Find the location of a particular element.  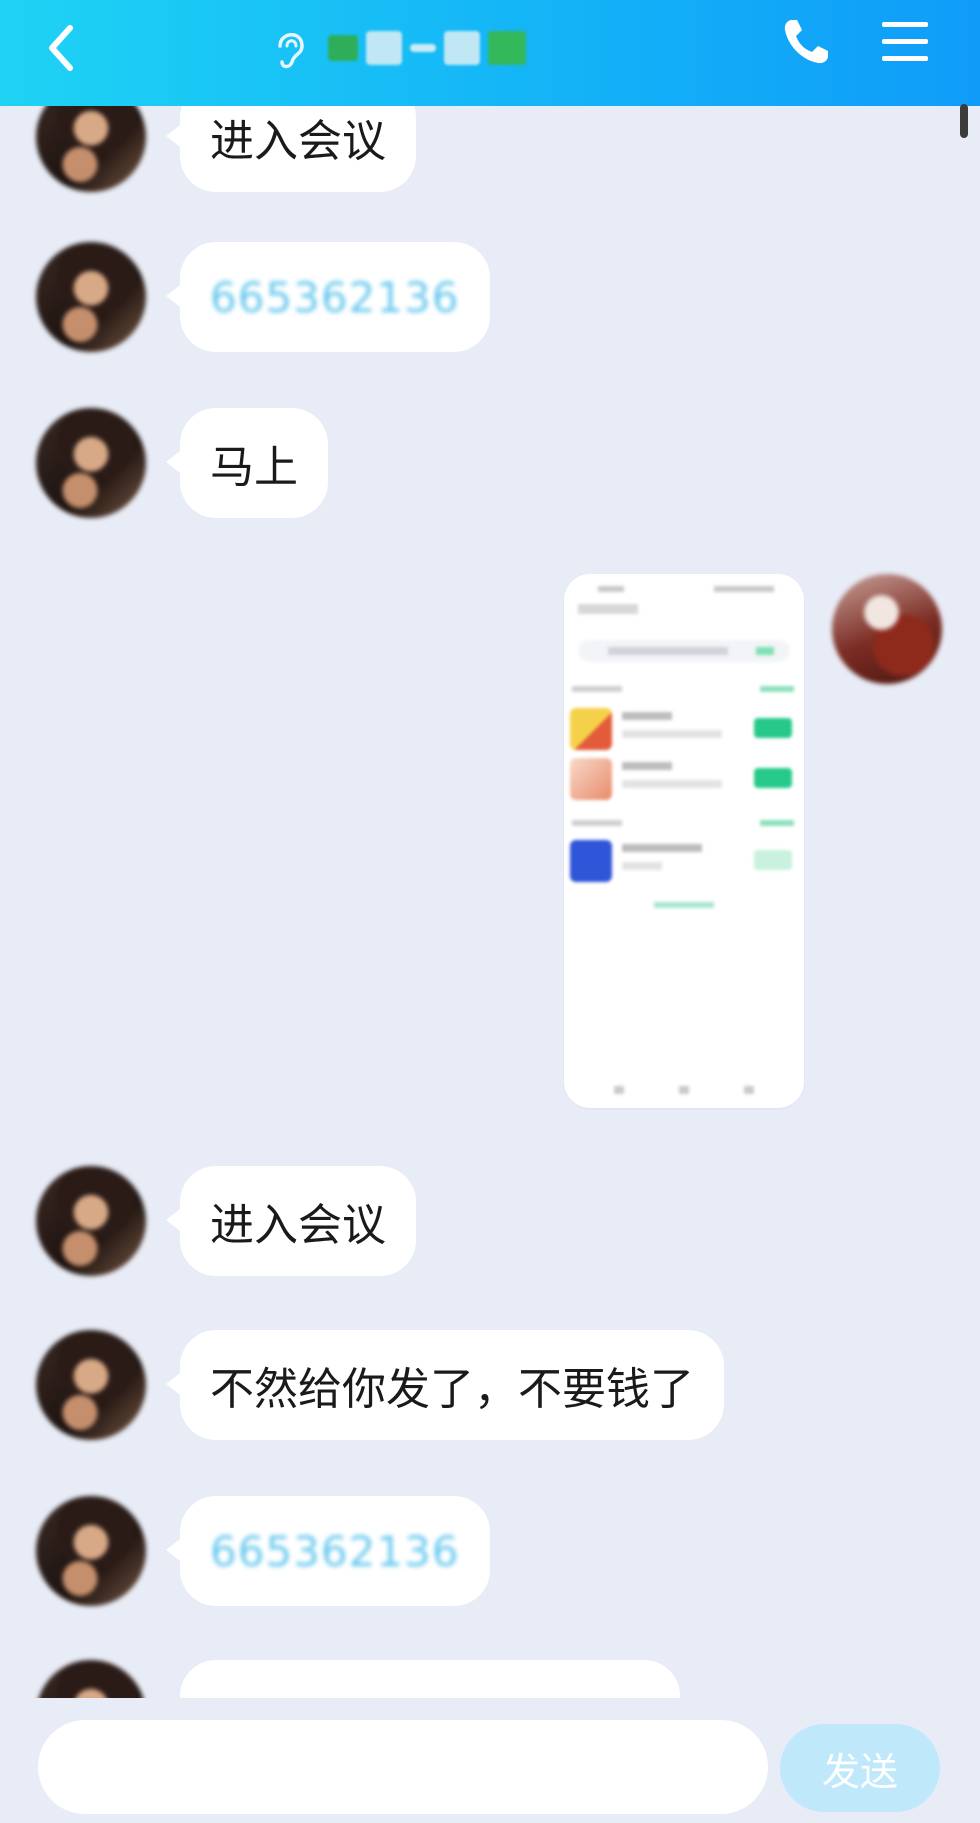

phone-icon is located at coordinates (806, 42).